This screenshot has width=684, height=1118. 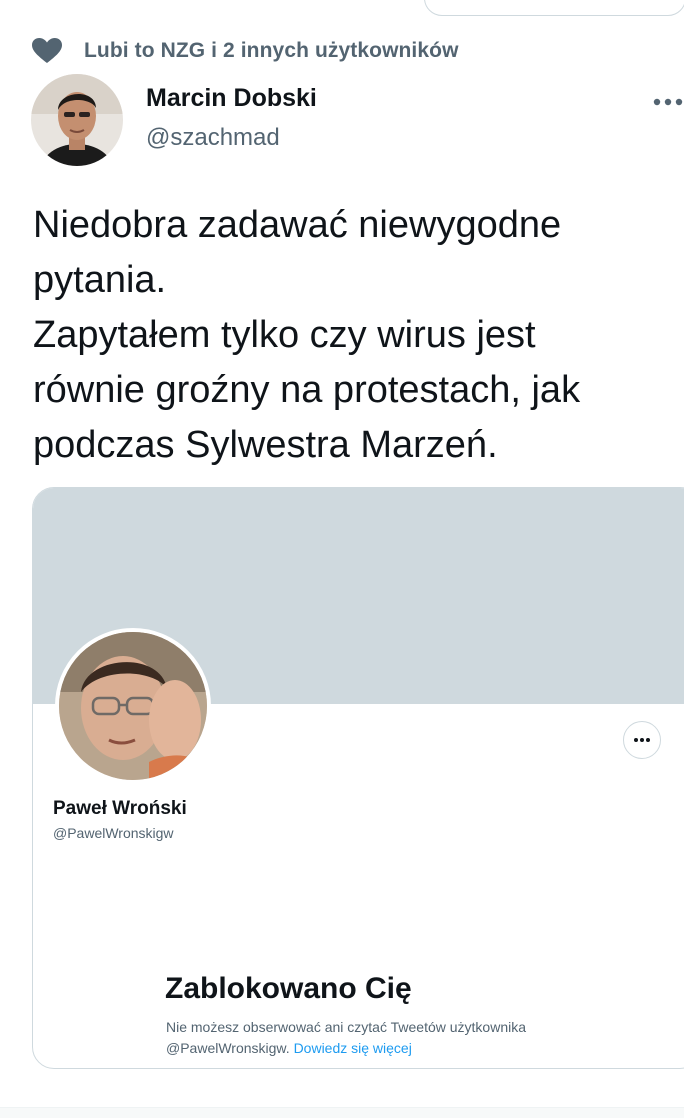 I want to click on author-display-name: Marcin Dobski, so click(x=231, y=98).